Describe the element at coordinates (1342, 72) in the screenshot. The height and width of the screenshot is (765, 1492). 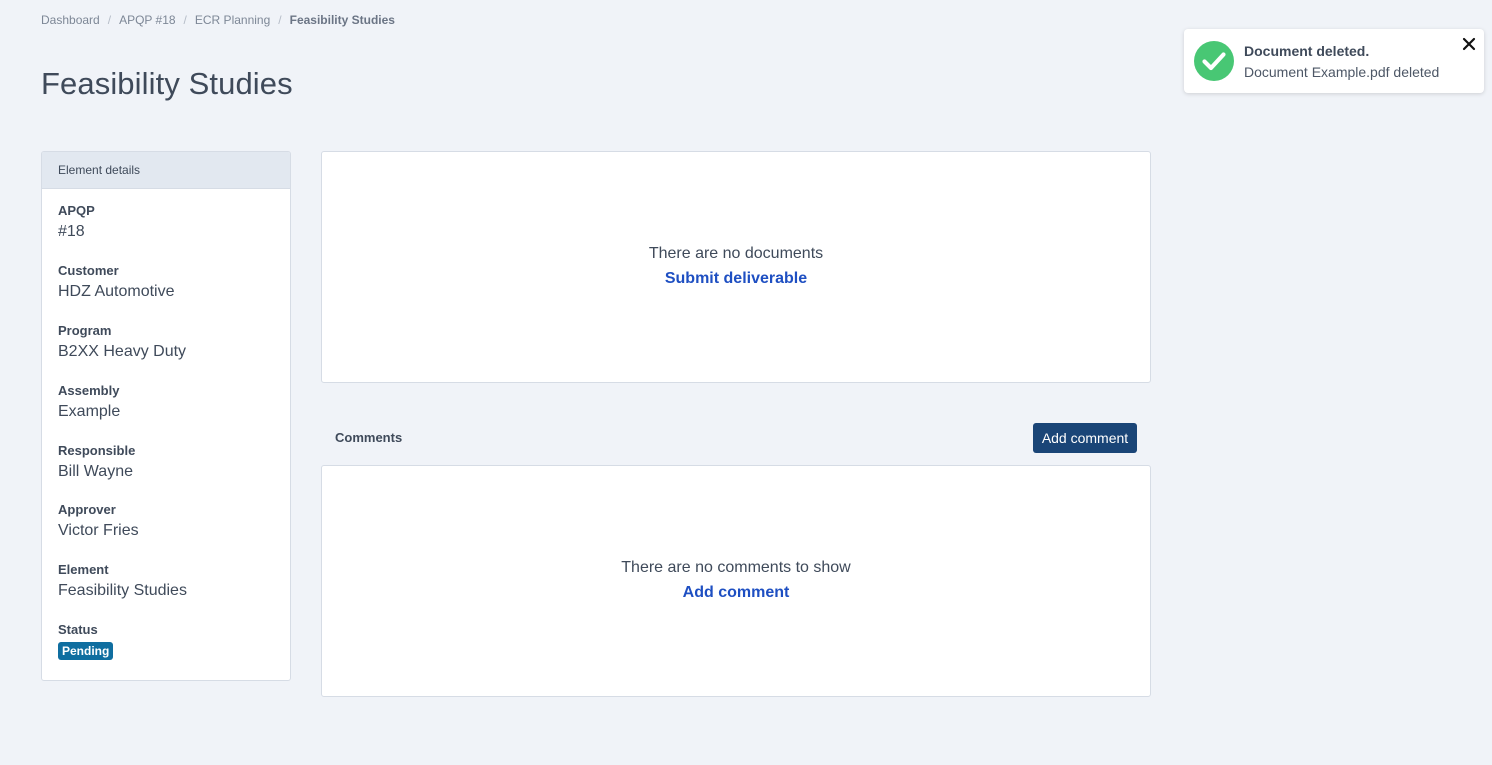
I see `toast-message: Document Example.pdf deleted` at that location.